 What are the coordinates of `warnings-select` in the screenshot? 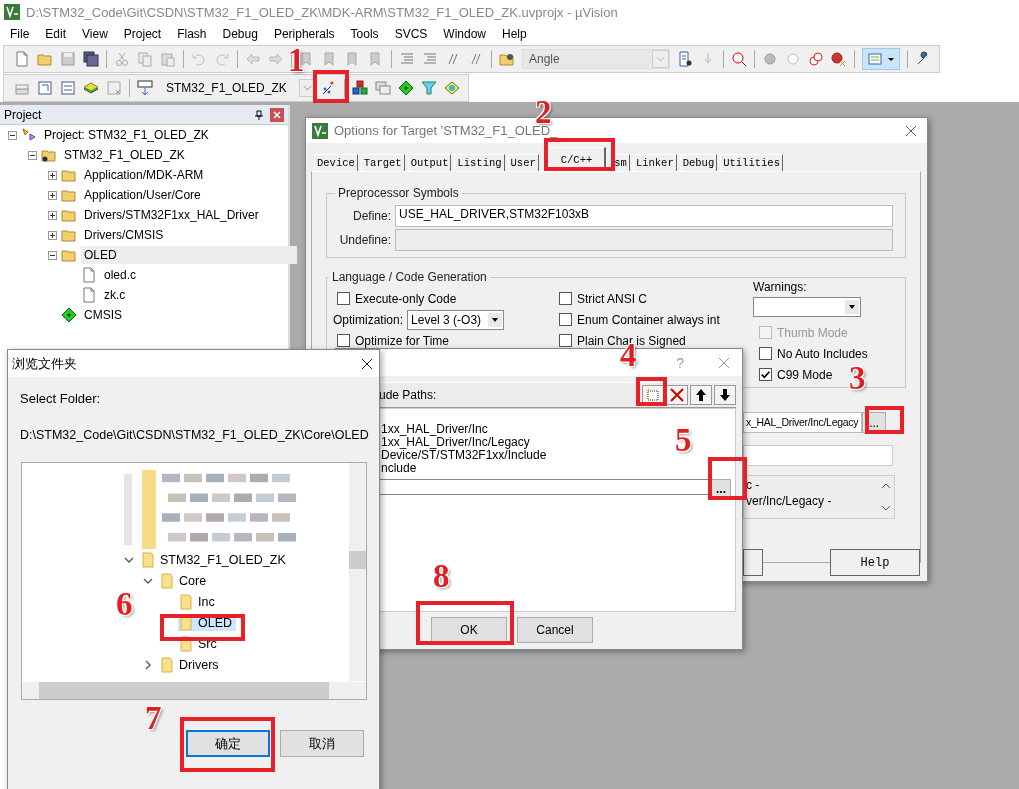 It's located at (807, 307).